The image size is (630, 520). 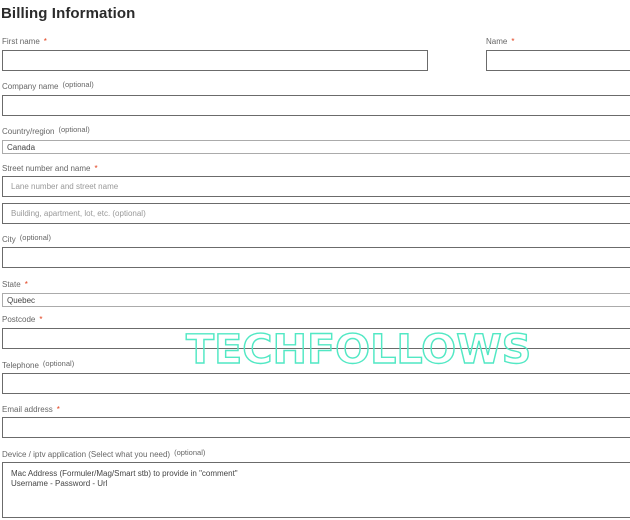 What do you see at coordinates (20, 365) in the screenshot?
I see `telephone-label-text: Telephone` at bounding box center [20, 365].